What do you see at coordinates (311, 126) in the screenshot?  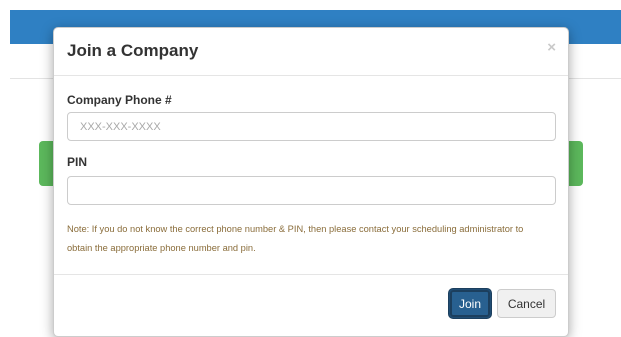 I see `company-phone-input` at bounding box center [311, 126].